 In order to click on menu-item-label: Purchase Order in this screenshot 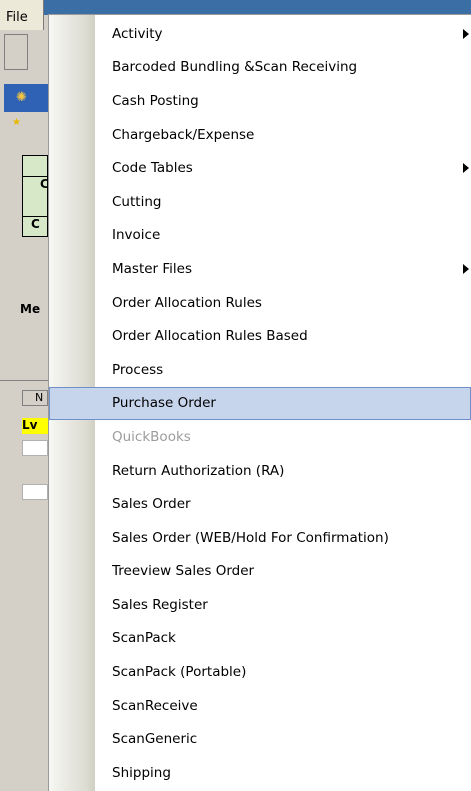, I will do `click(164, 403)`.